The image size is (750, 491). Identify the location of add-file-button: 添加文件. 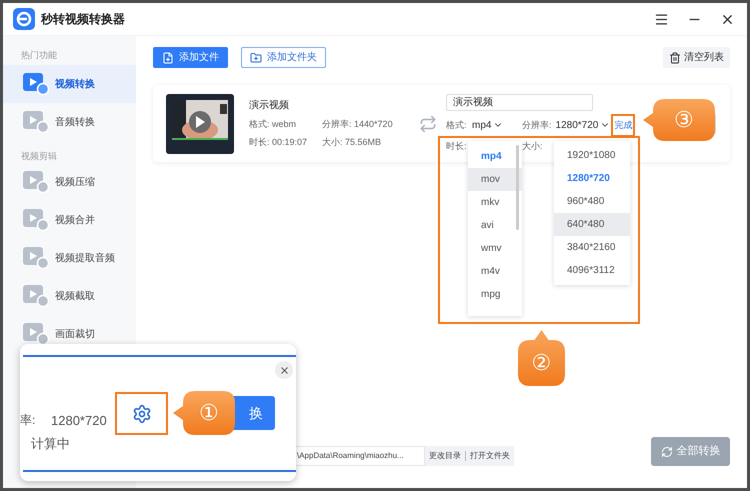
(190, 57).